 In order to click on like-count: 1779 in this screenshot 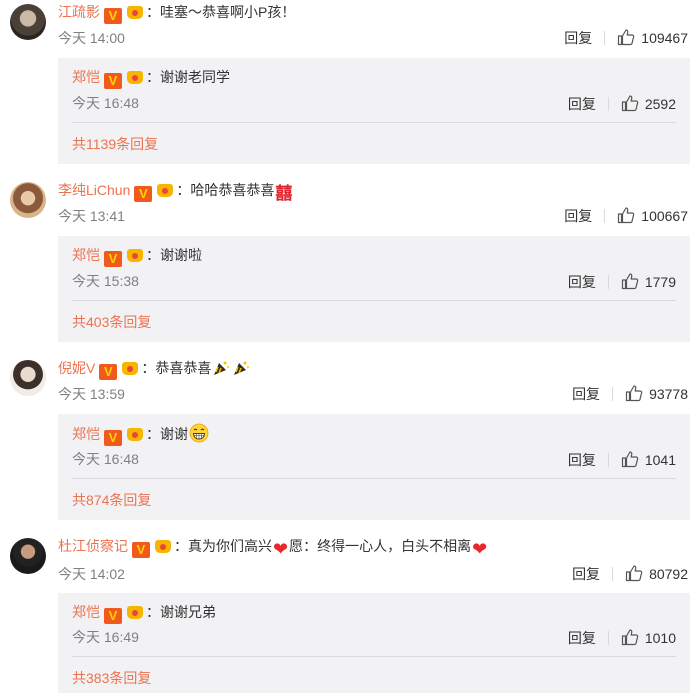, I will do `click(660, 282)`.